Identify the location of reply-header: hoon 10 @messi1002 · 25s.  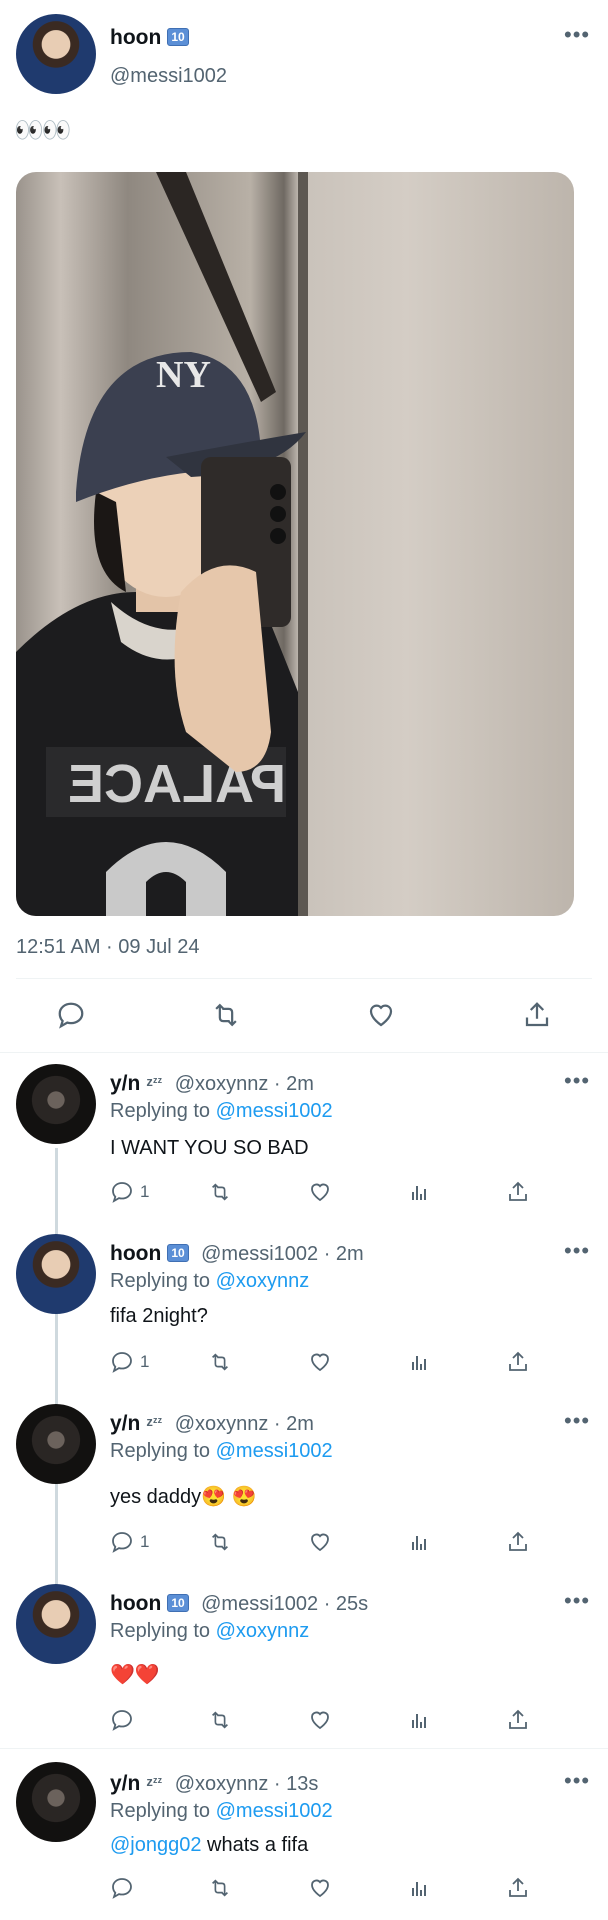
(239, 1604).